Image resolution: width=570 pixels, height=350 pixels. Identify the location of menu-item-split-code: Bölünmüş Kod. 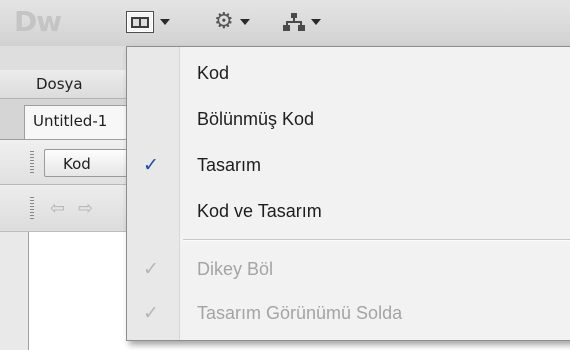
(348, 120).